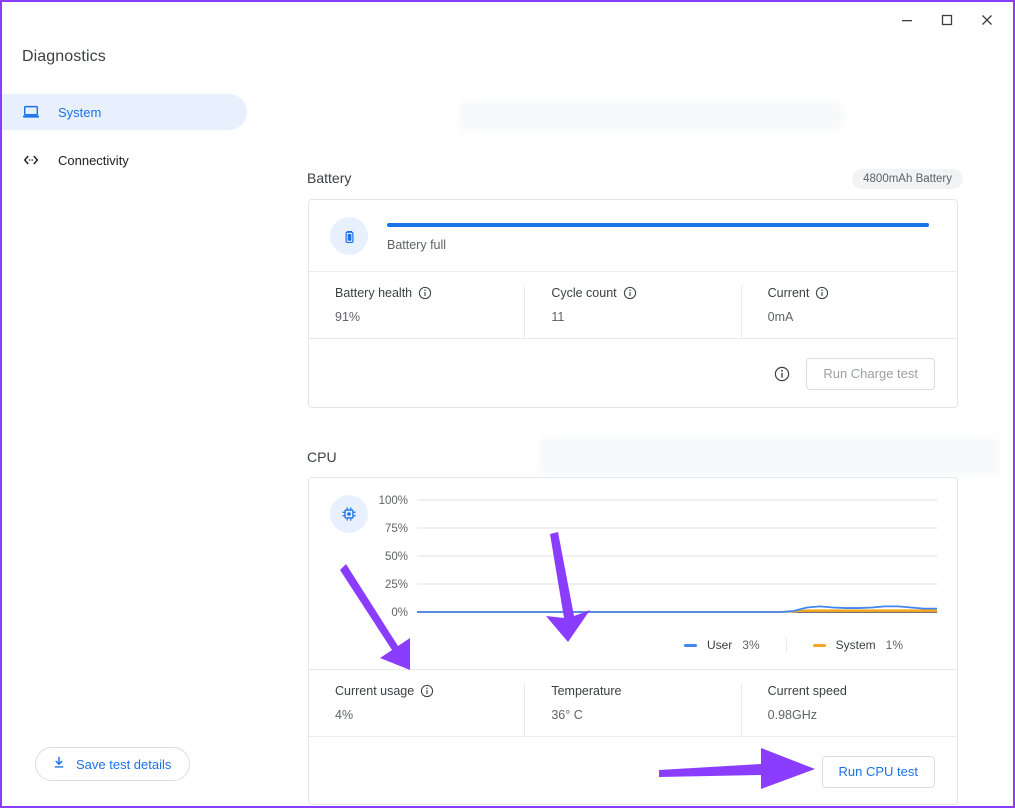 Image resolution: width=1015 pixels, height=808 pixels. Describe the element at coordinates (690, 645) in the screenshot. I see `legend-swatch-user` at that location.